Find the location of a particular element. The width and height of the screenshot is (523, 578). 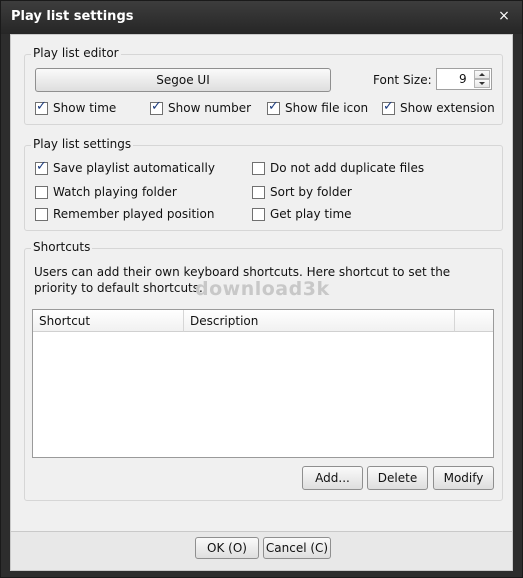

checkbox-do-not-add-duplicate-files: Do not add duplicate files is located at coordinates (338, 168).